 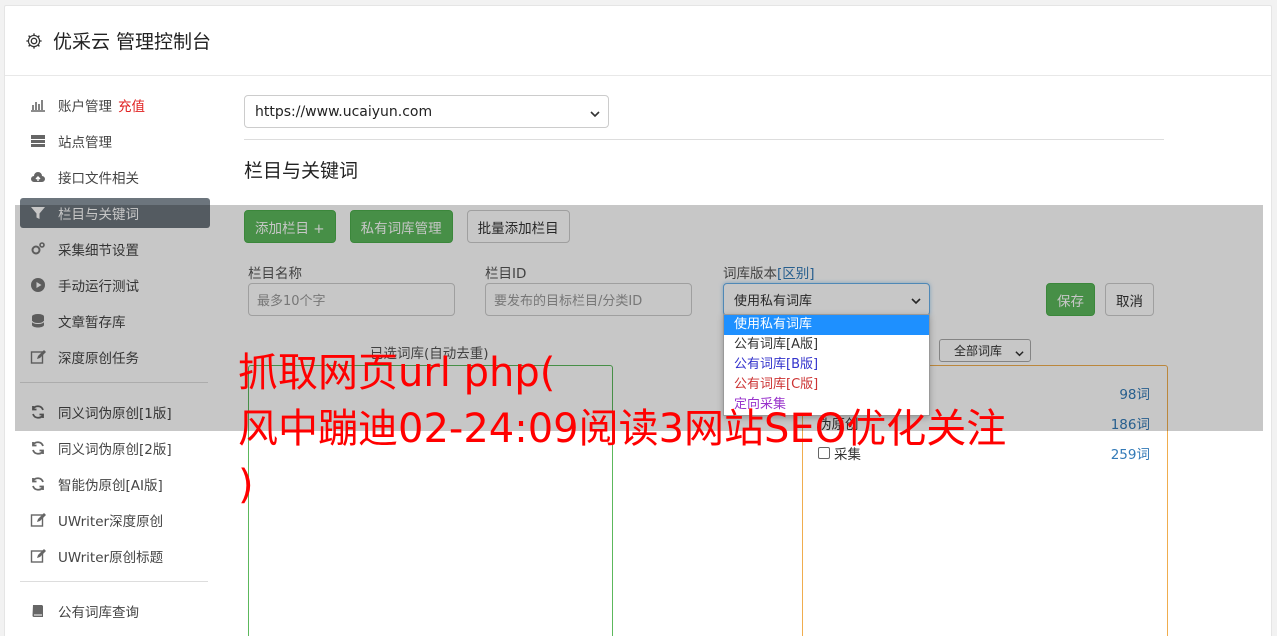 I want to click on sidebar-item-uwriter-title: UWriter原创标题, so click(x=115, y=556).